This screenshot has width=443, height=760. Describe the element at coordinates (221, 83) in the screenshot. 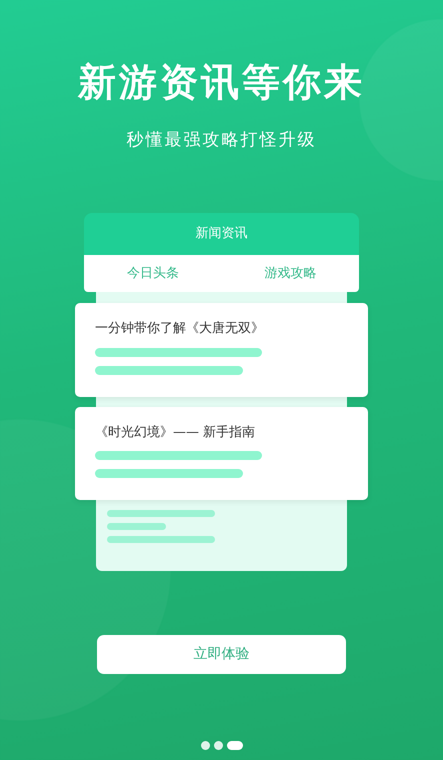

I see `headline: 新游资讯等你来` at that location.